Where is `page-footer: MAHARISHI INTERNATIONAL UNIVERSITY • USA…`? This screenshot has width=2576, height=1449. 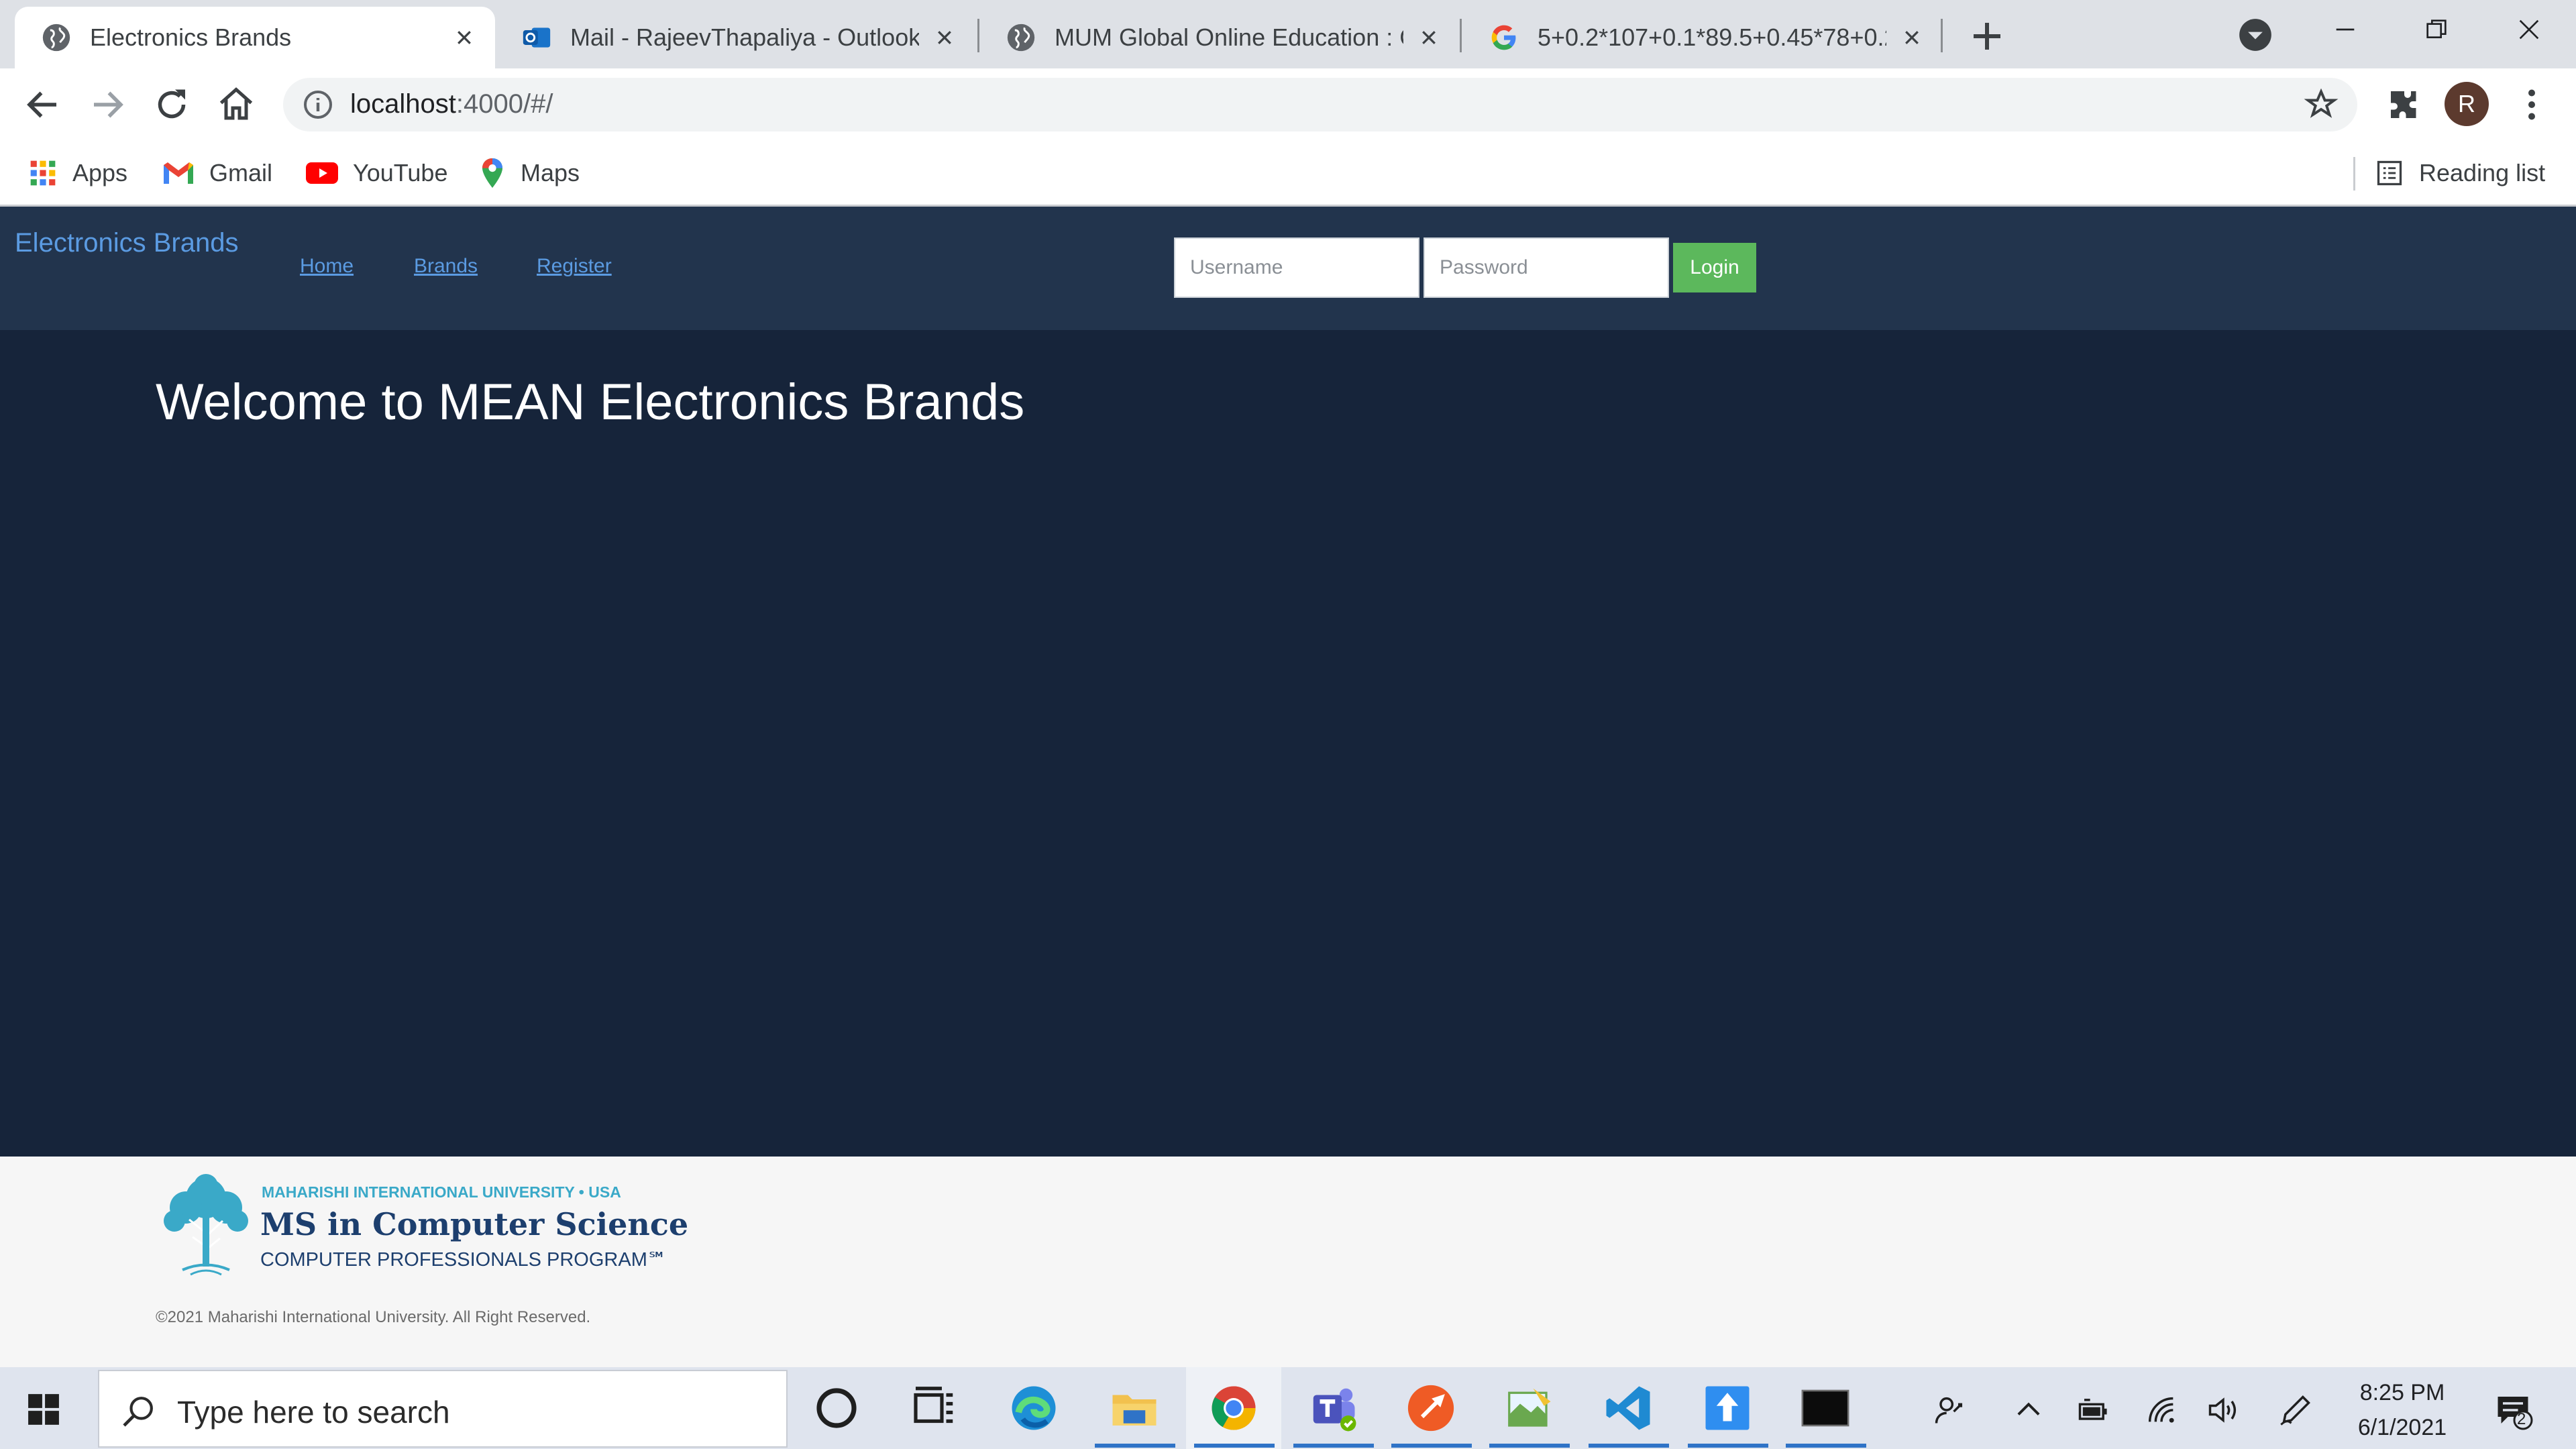 page-footer: MAHARISHI INTERNATIONAL UNIVERSITY • USA… is located at coordinates (1288, 1262).